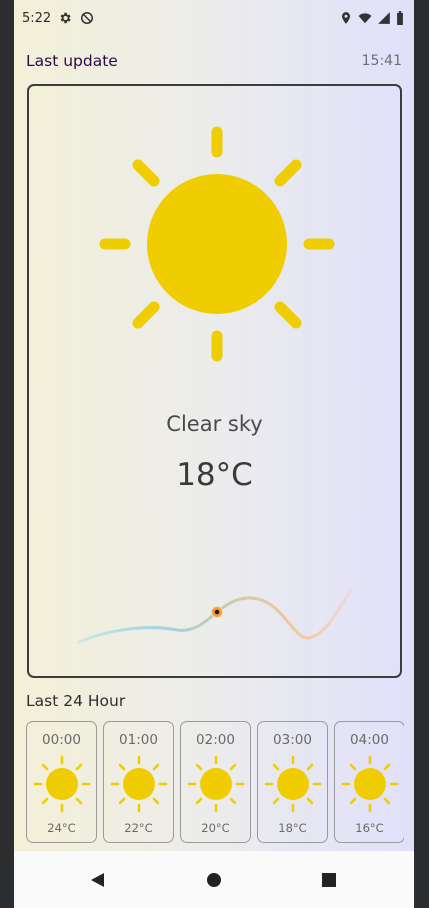 Image resolution: width=429 pixels, height=908 pixels. I want to click on battery-icon, so click(400, 18).